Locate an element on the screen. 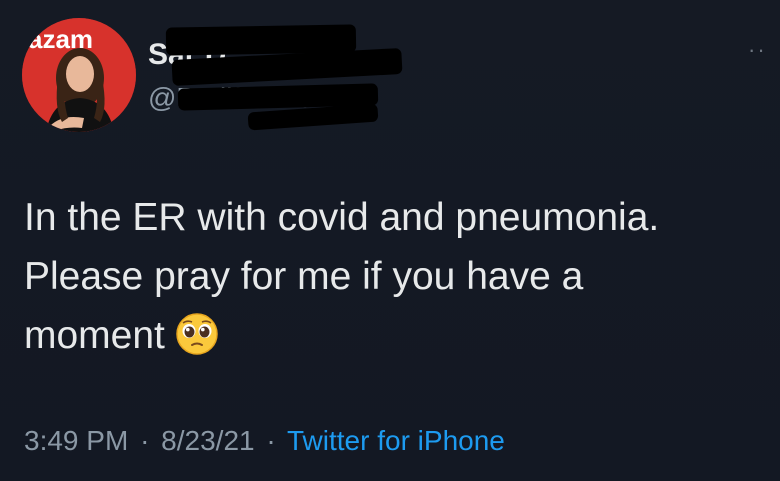  tweet-meta: 3:49 PM · 8/23/21 · Twitter for iPhone is located at coordinates (264, 441).